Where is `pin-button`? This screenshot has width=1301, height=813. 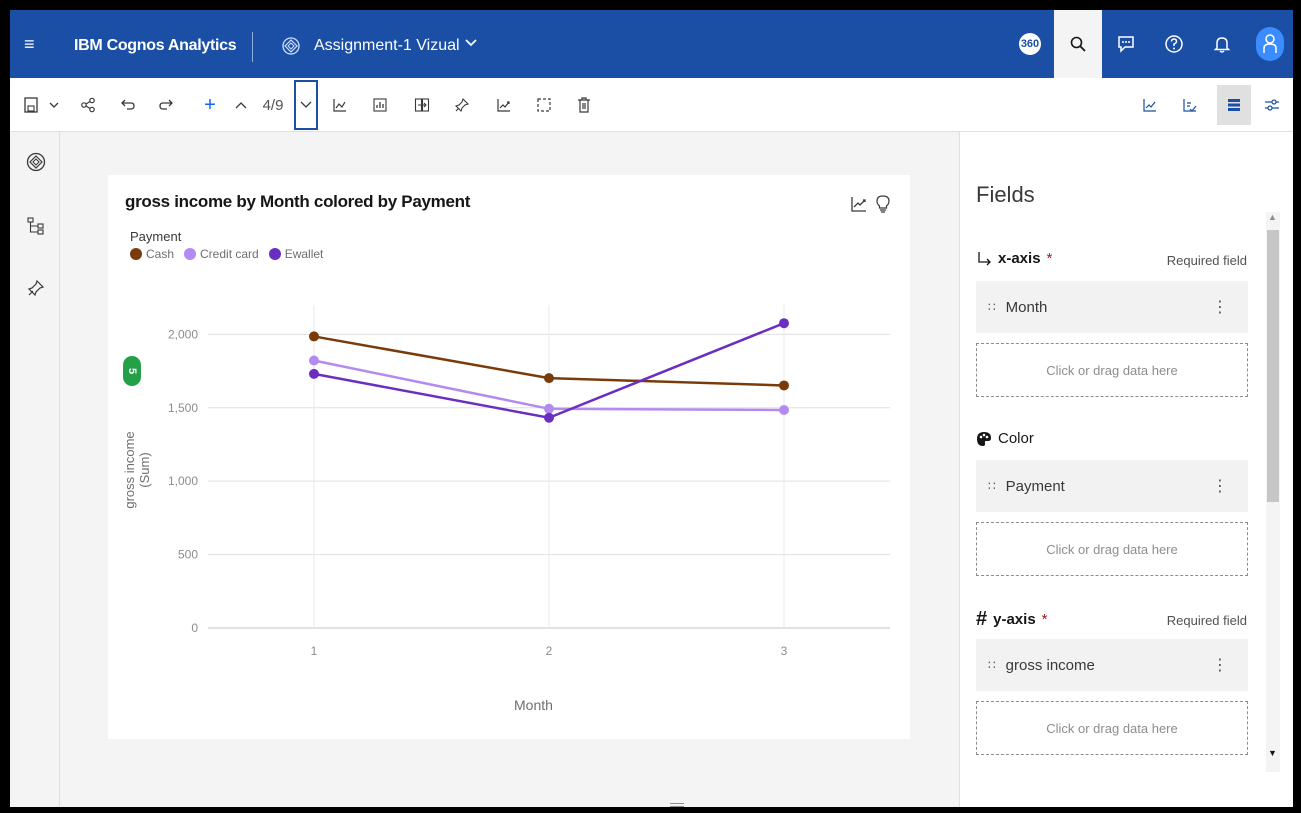 pin-button is located at coordinates (462, 105).